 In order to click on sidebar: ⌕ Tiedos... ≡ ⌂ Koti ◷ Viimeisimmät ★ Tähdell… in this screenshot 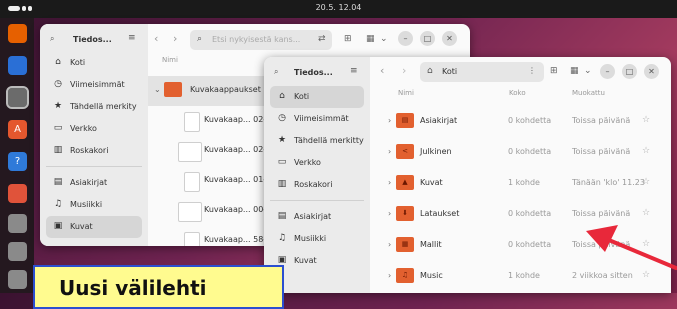, I will do `click(94, 135)`.